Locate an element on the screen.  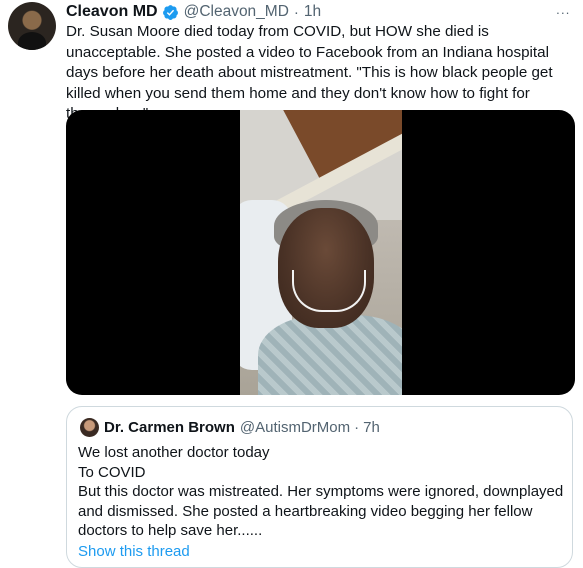
video-frame is located at coordinates (321, 252).